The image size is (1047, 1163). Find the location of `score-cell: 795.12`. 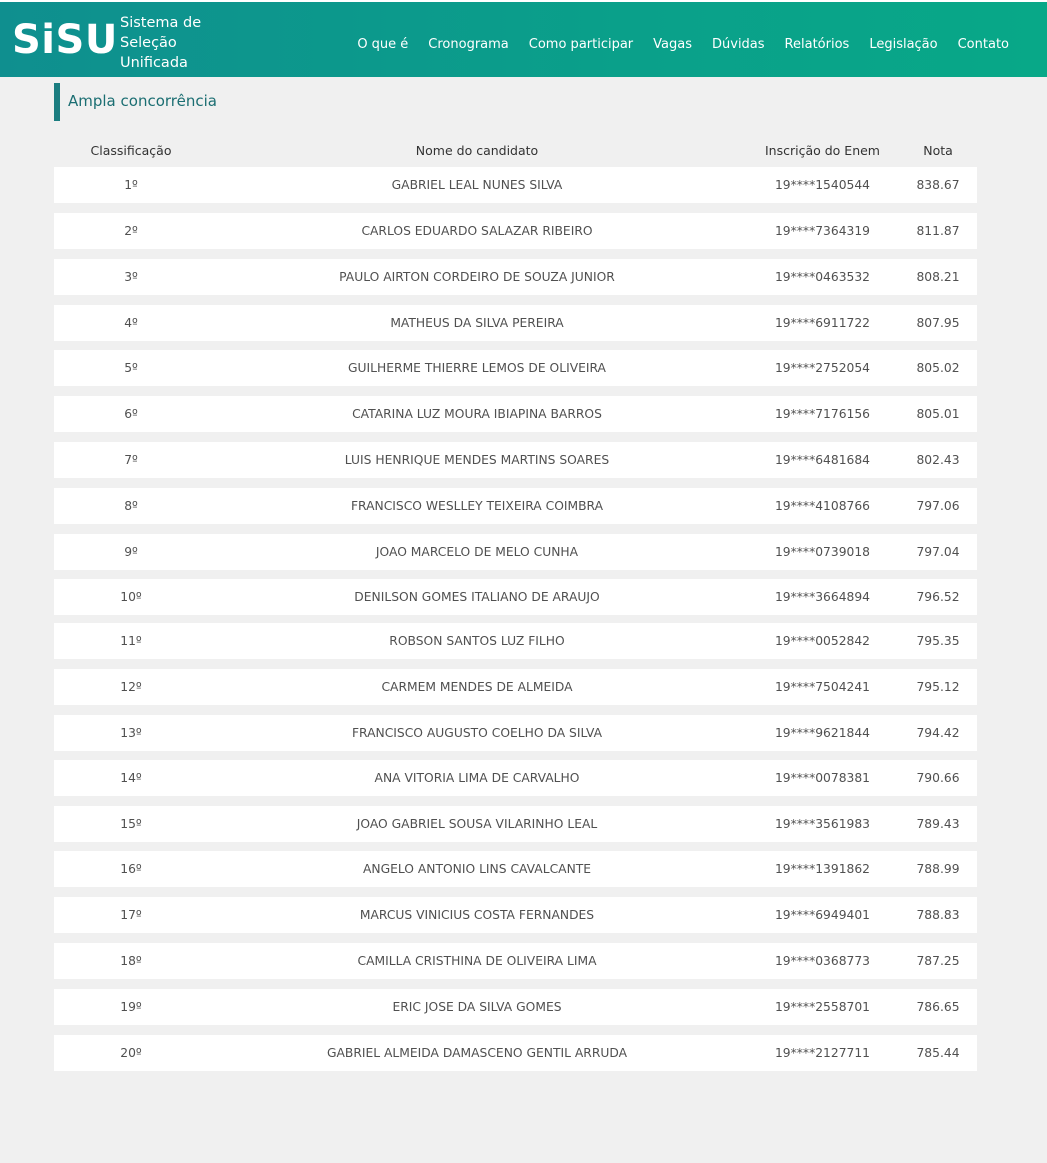

score-cell: 795.12 is located at coordinates (938, 687).